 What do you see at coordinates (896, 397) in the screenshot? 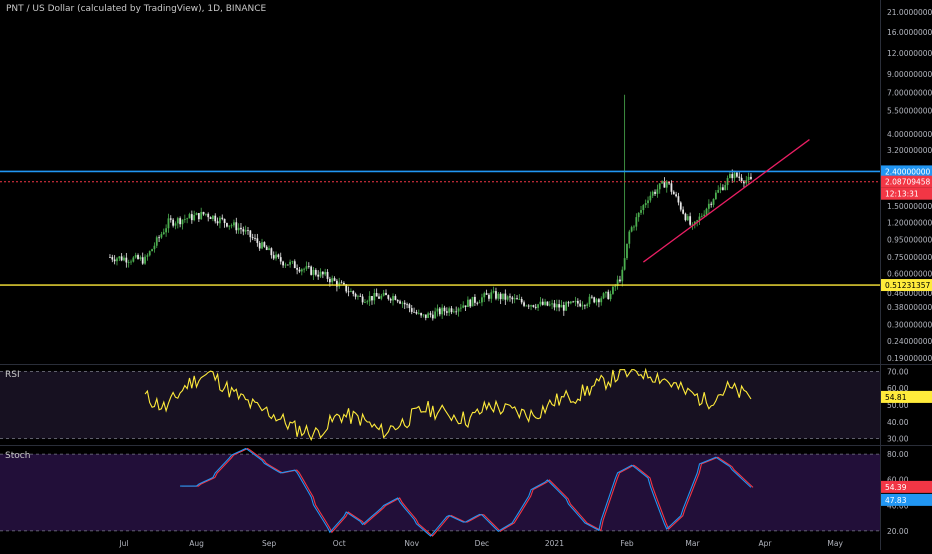
I see `rsi-value-badge: 54.81` at bounding box center [896, 397].